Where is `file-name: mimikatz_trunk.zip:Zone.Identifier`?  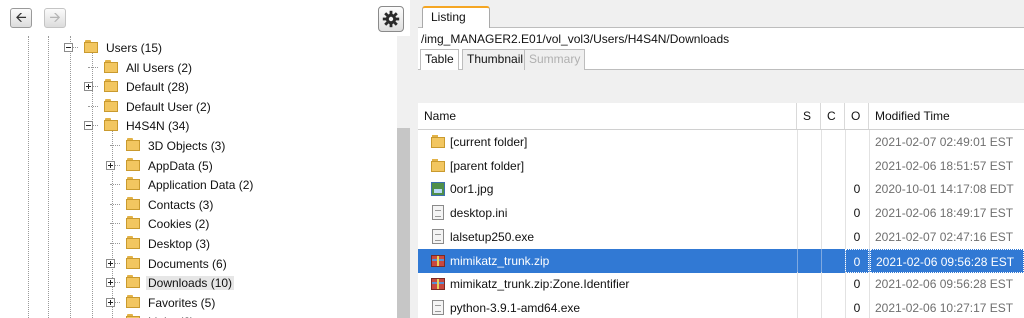 file-name: mimikatz_trunk.zip:Zone.Identifier is located at coordinates (540, 284).